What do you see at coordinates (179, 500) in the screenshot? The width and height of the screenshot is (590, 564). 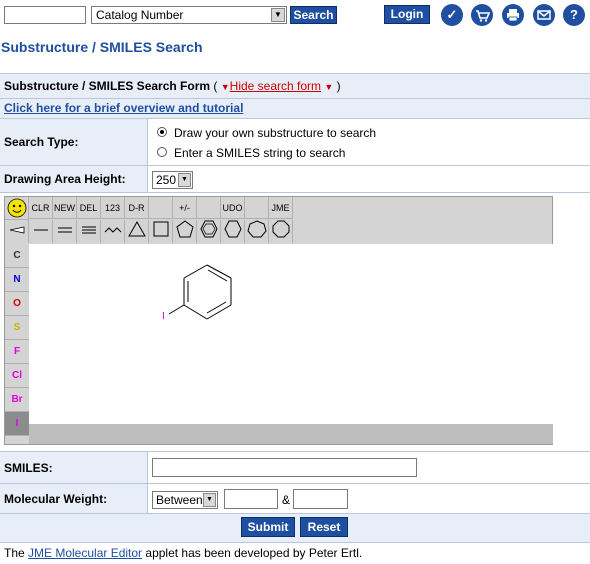 I see `mw-mode-value: Between` at bounding box center [179, 500].